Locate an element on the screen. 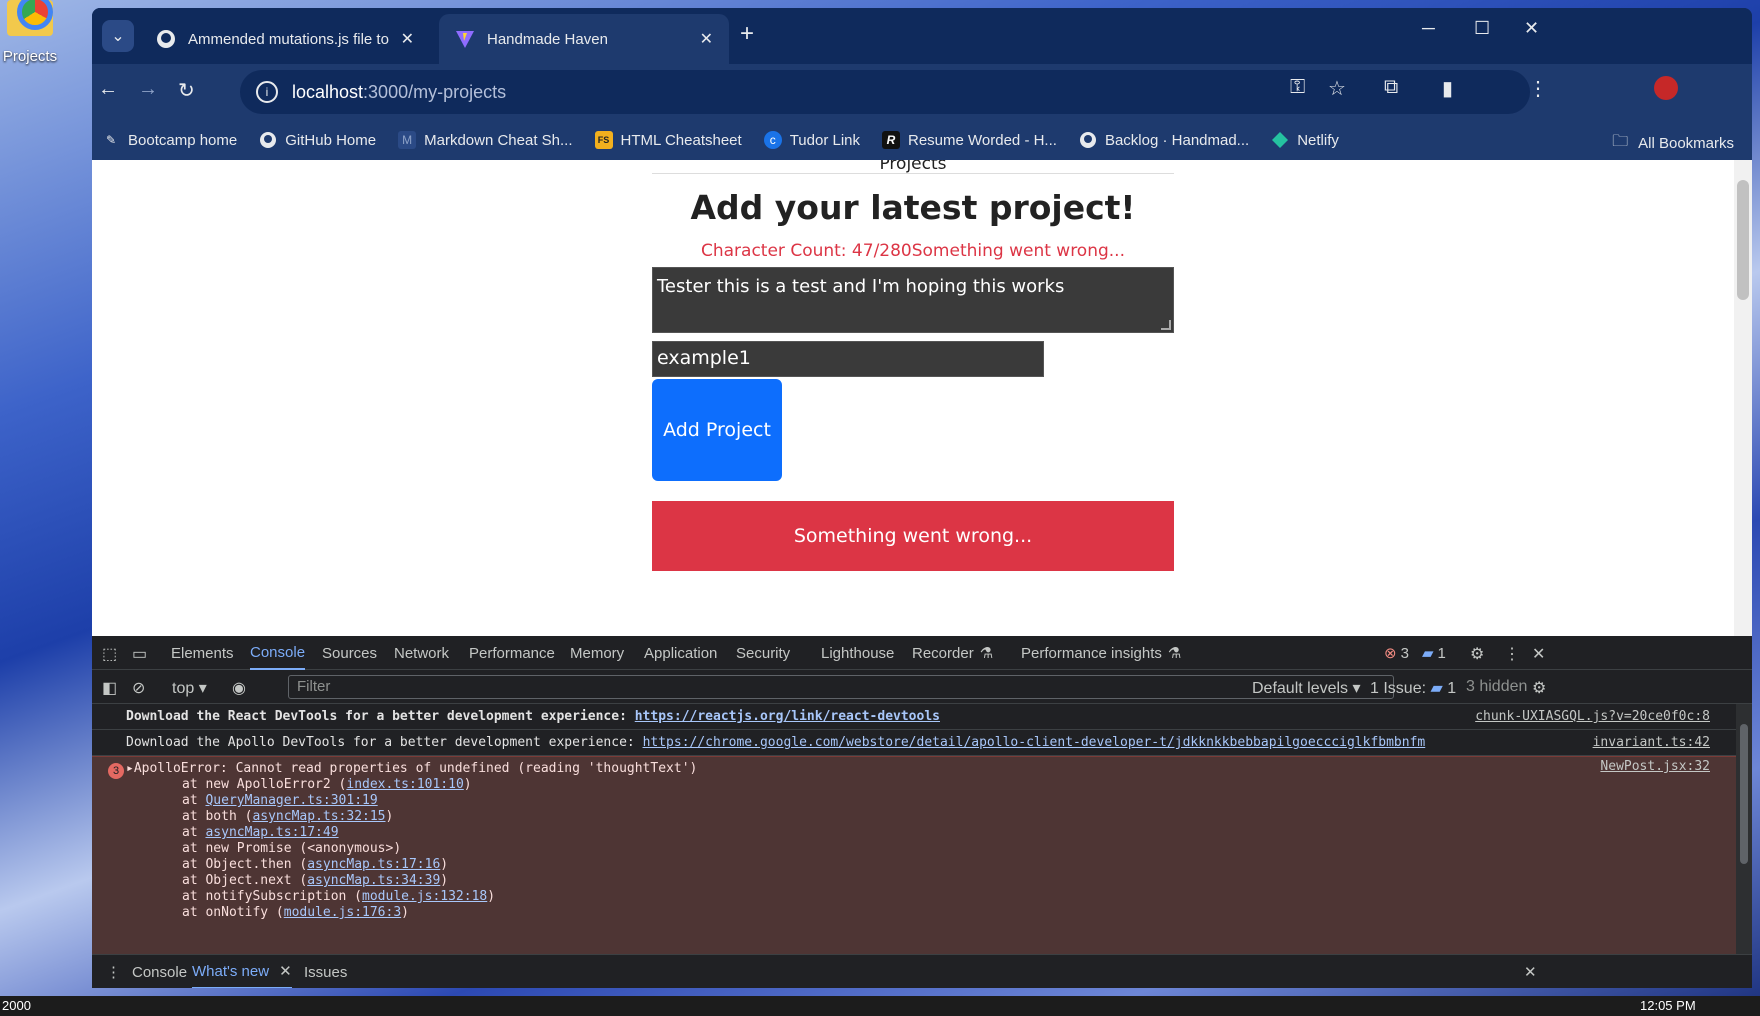 This screenshot has height=1016, width=1760. devtools-tab-elements: Elements is located at coordinates (202, 653).